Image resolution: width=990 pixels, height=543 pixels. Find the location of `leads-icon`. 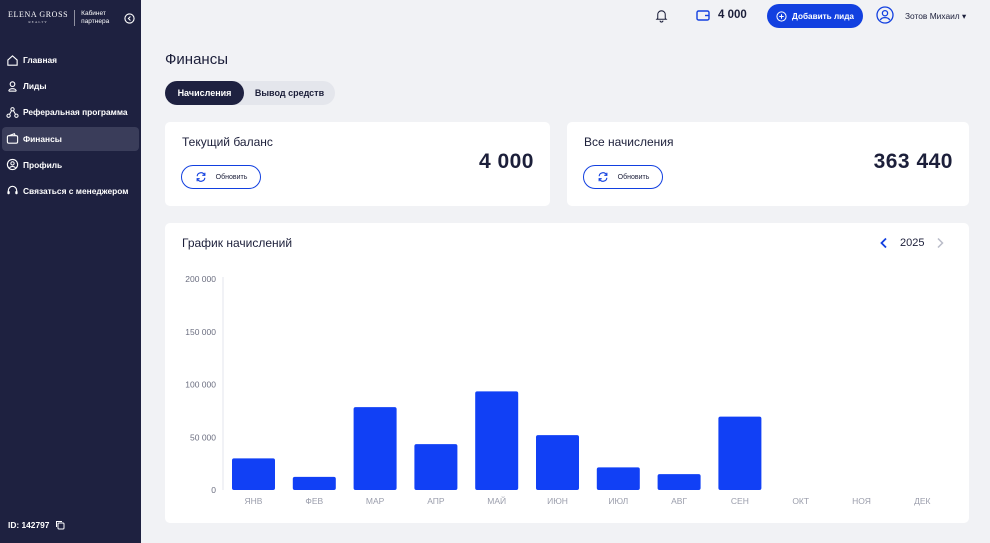

leads-icon is located at coordinates (12, 86).